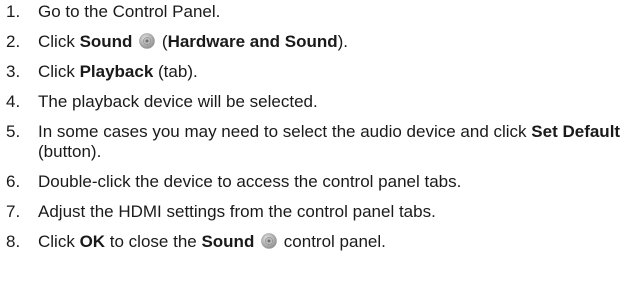 Image resolution: width=639 pixels, height=284 pixels. I want to click on step-text: Click Sound (Hardware and Sound)., so click(193, 41).